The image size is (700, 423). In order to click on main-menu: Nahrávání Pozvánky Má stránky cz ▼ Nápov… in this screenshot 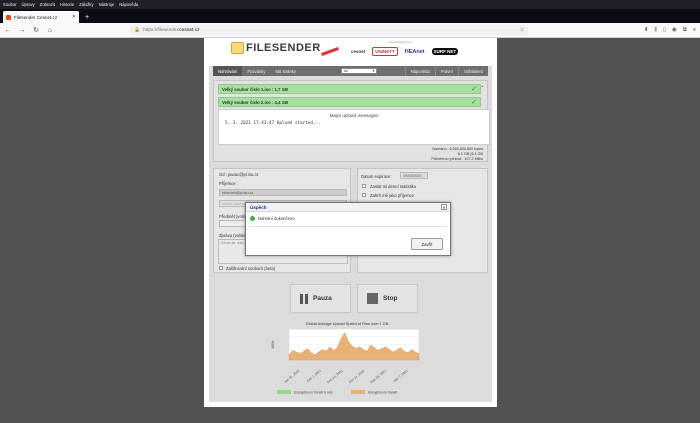, I will do `click(350, 71)`.